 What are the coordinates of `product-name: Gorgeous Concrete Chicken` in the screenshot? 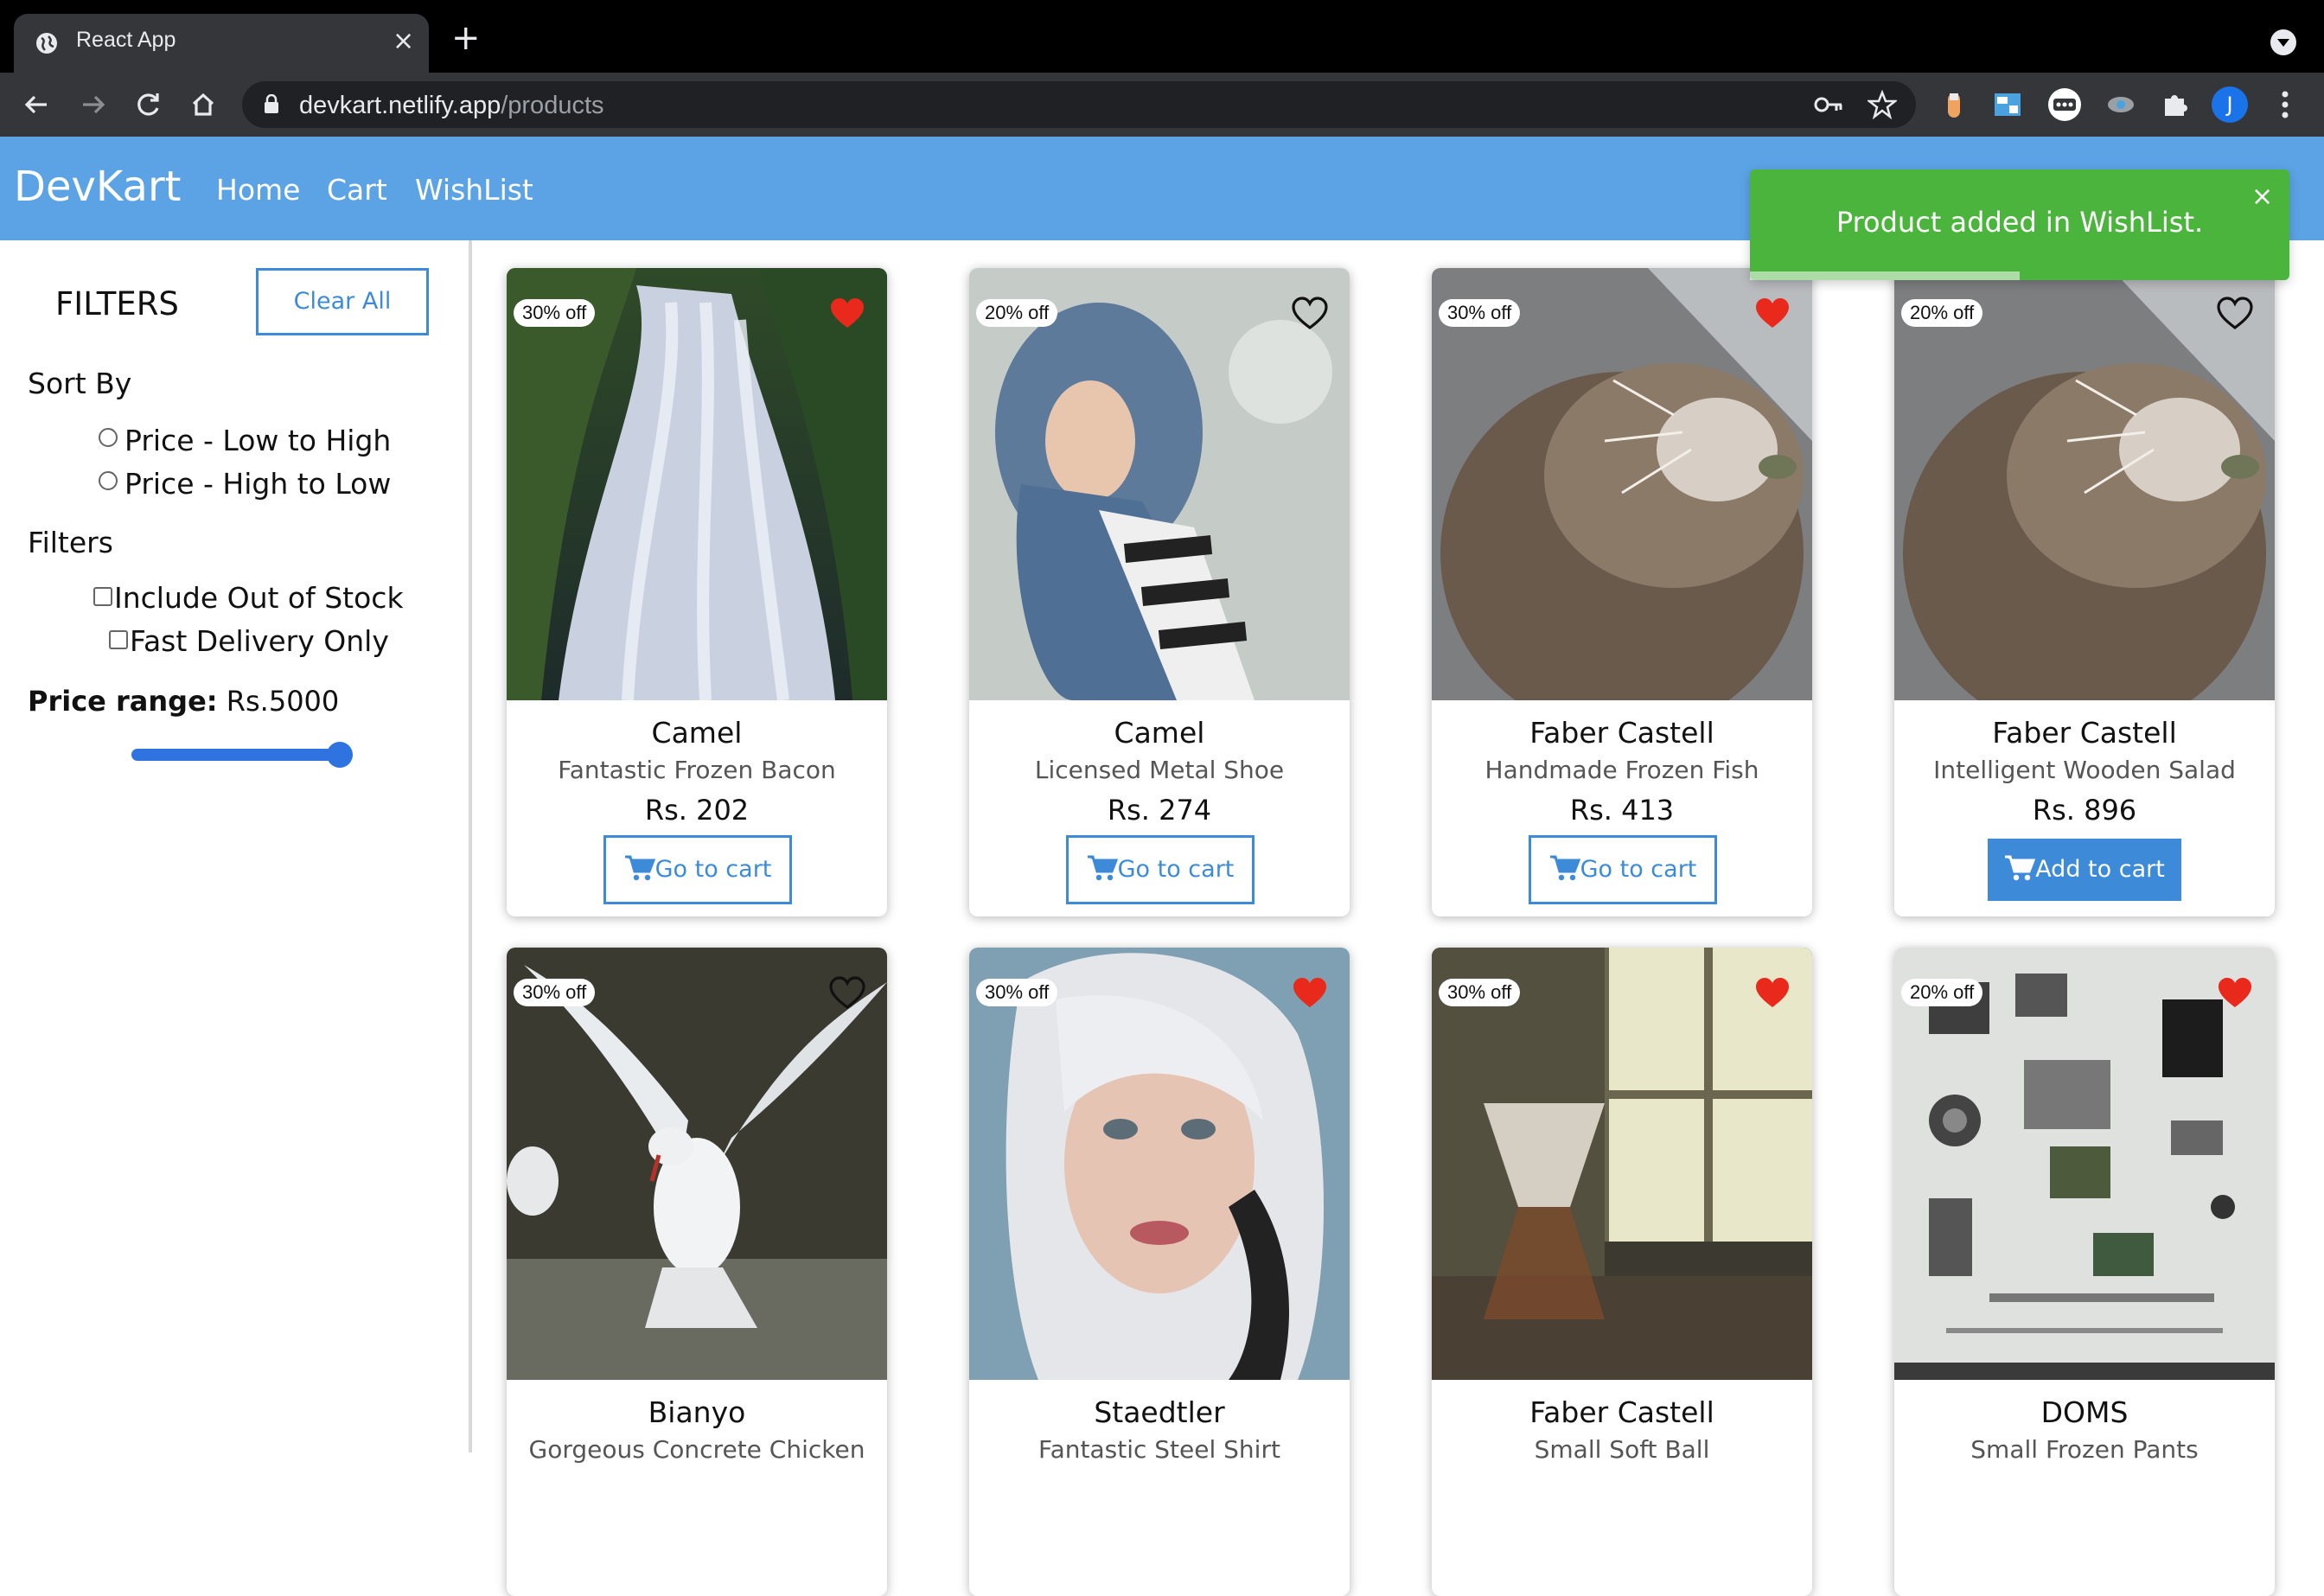 It's located at (696, 1450).